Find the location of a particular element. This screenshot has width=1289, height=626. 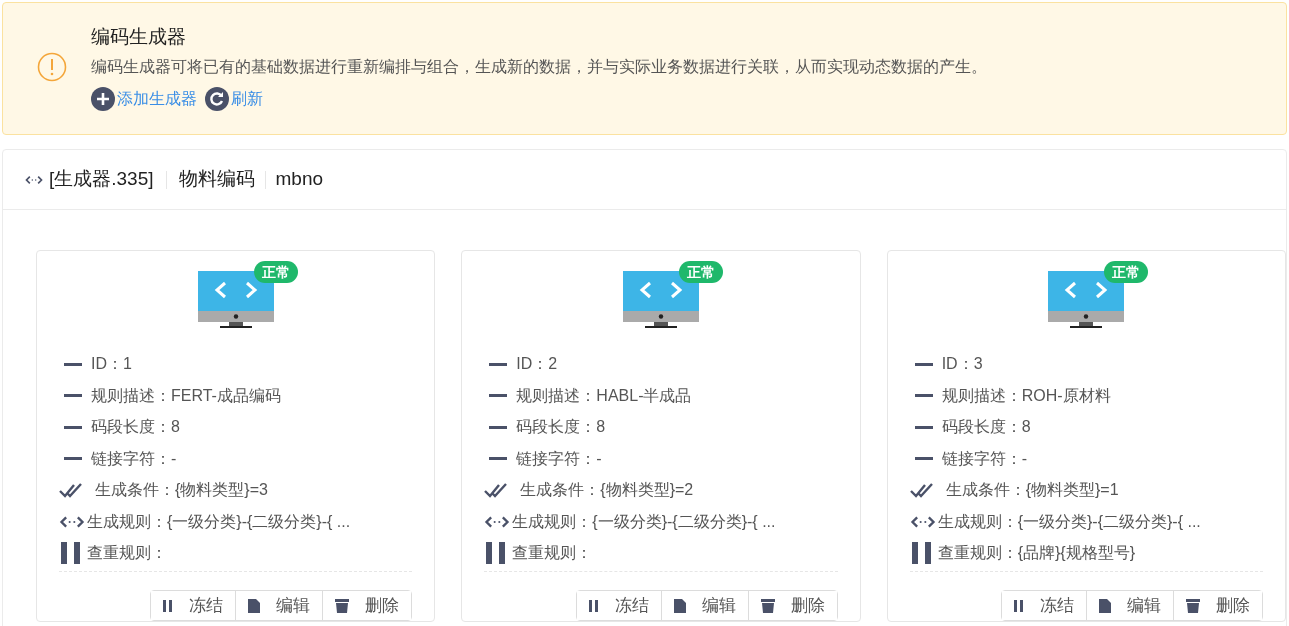

field-text: 查重规则：{品牌}{规格型号} is located at coordinates (1036, 553).